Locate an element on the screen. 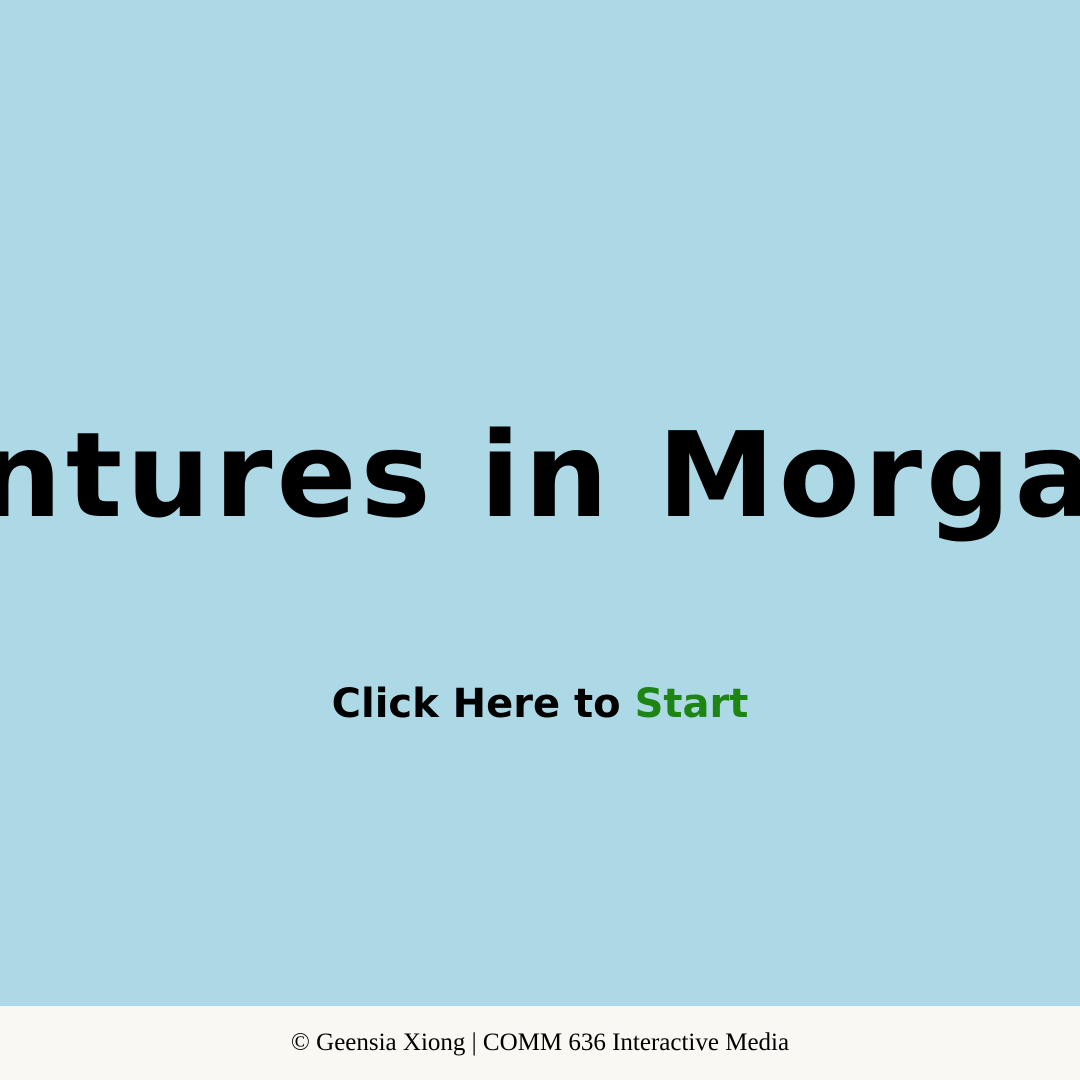  game-title: entures in Morgan is located at coordinates (540, 475).